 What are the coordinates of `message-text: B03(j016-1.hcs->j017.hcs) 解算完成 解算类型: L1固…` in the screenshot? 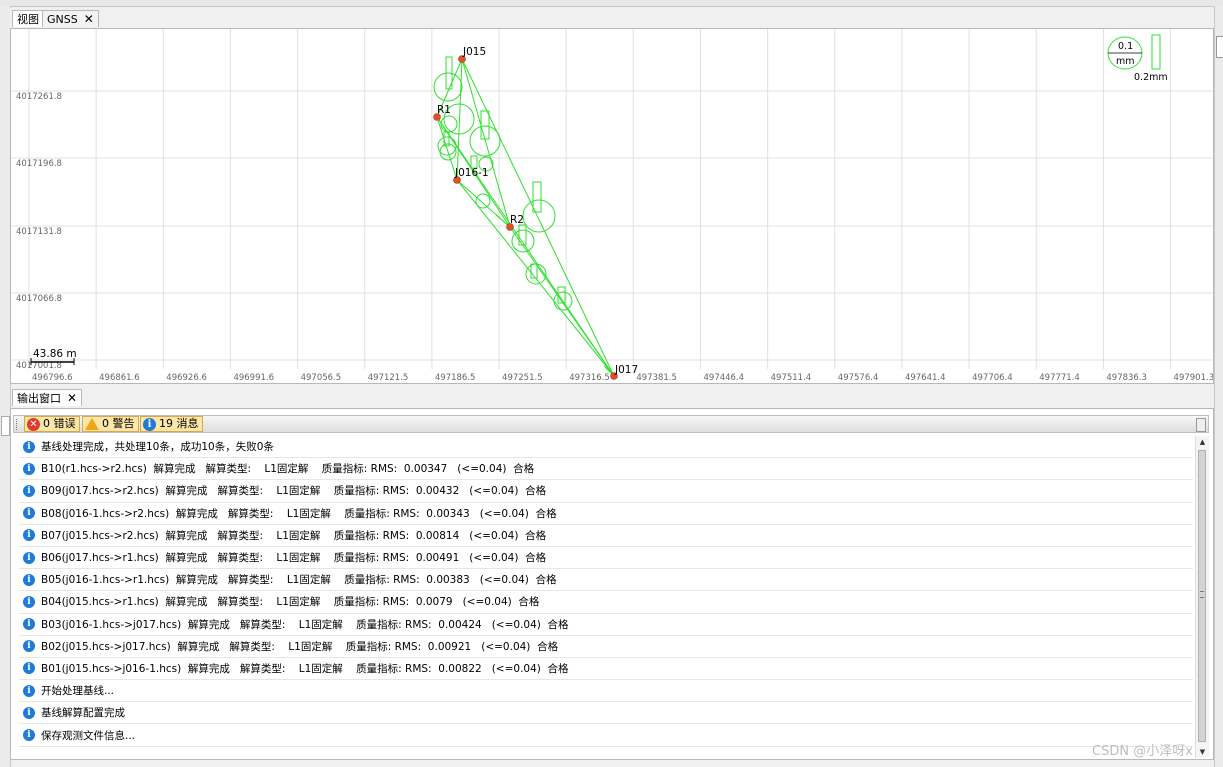 It's located at (305, 624).